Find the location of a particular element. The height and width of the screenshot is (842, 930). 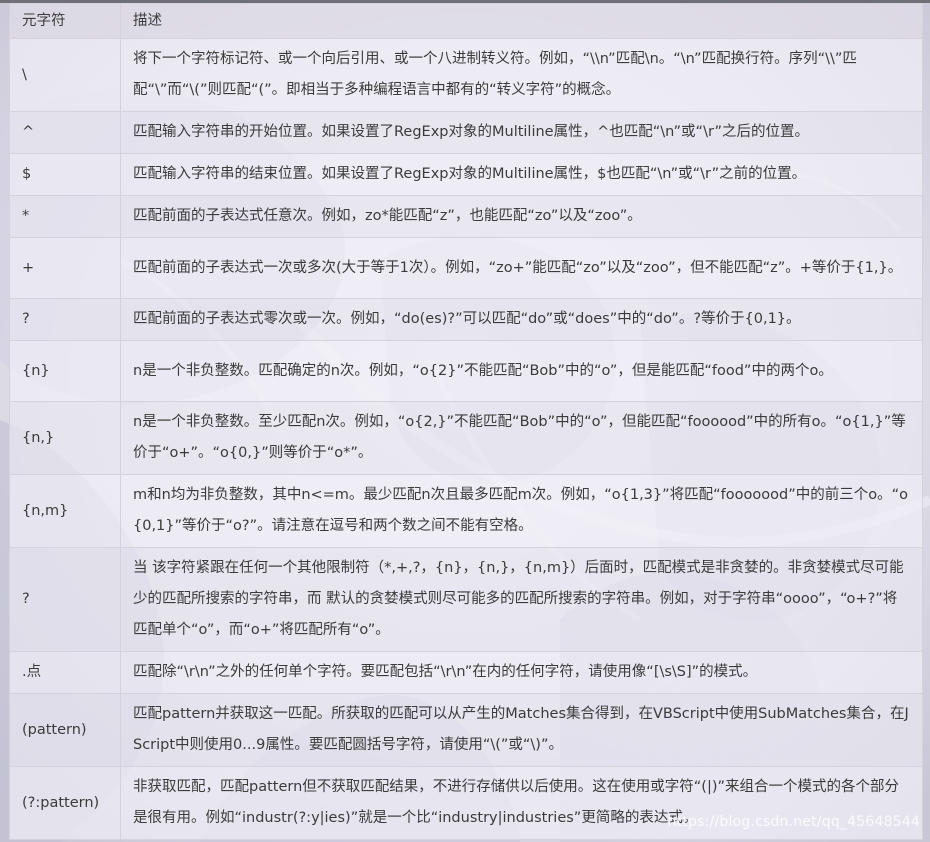

header-description: 描述 is located at coordinates (521, 21).